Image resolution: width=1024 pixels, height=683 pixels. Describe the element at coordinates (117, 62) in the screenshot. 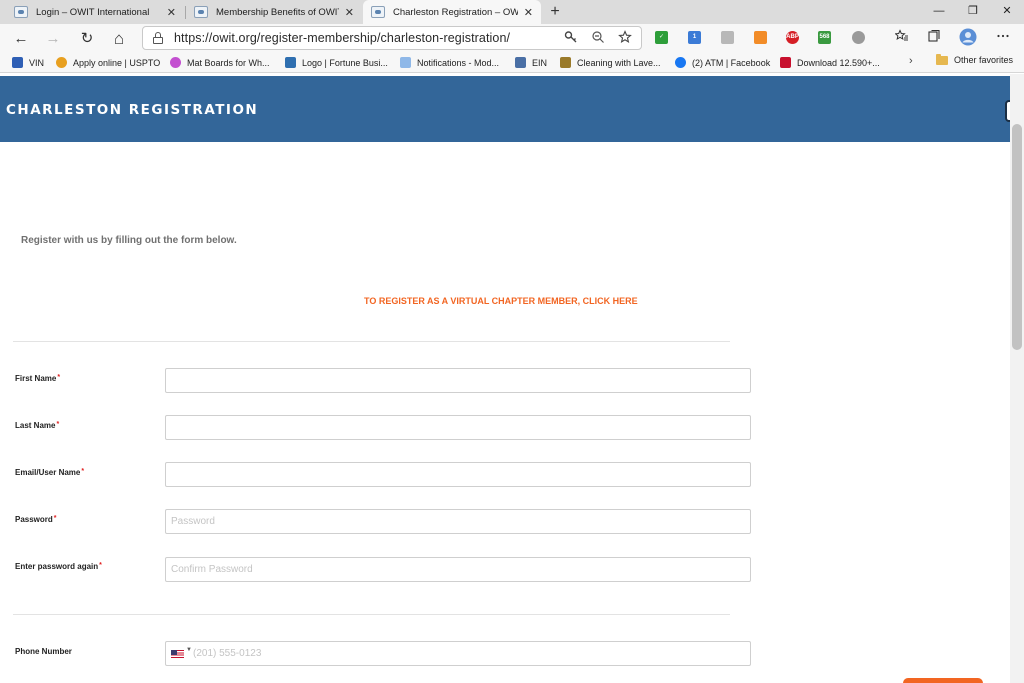

I see `favorite-label: Apply online | USPTO` at that location.